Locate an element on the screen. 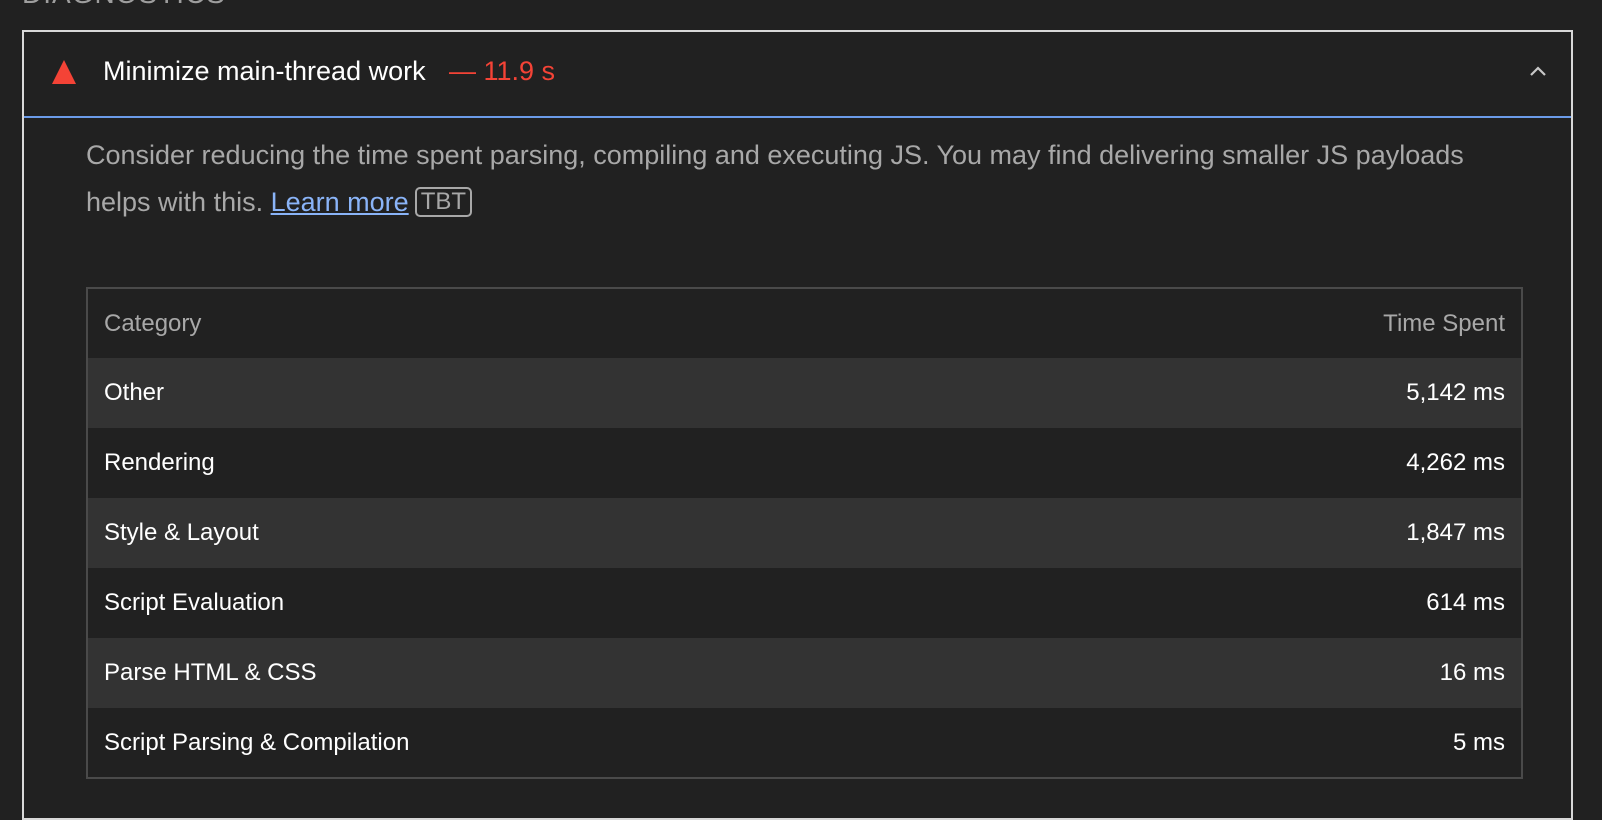  section-heading: DIAGNOSTICS is located at coordinates (124, 5).